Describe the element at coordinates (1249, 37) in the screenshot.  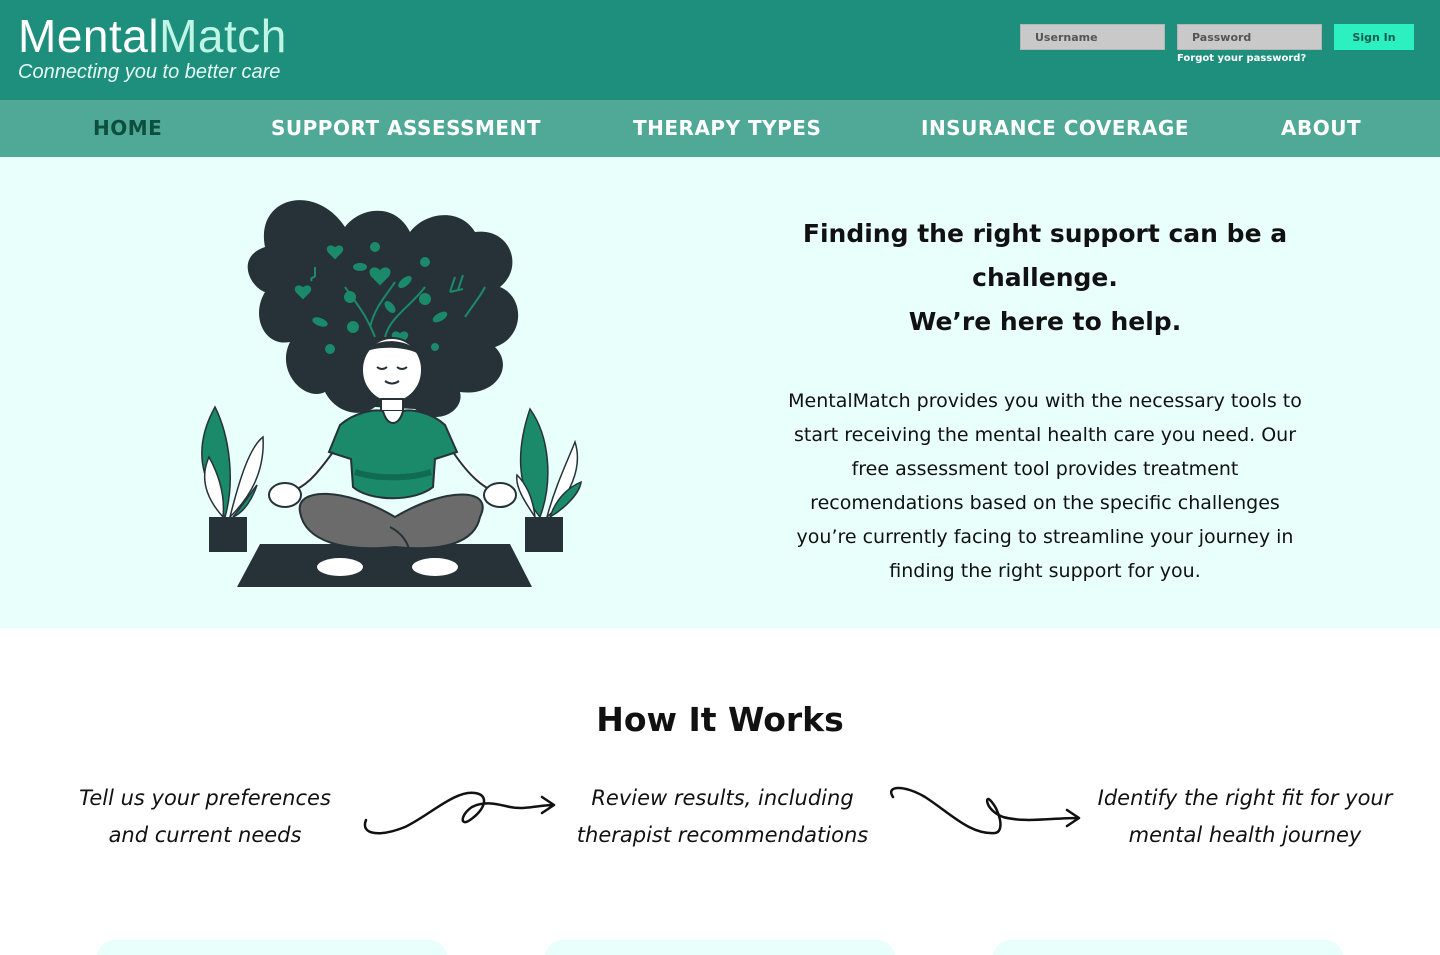
I see `password-input` at that location.